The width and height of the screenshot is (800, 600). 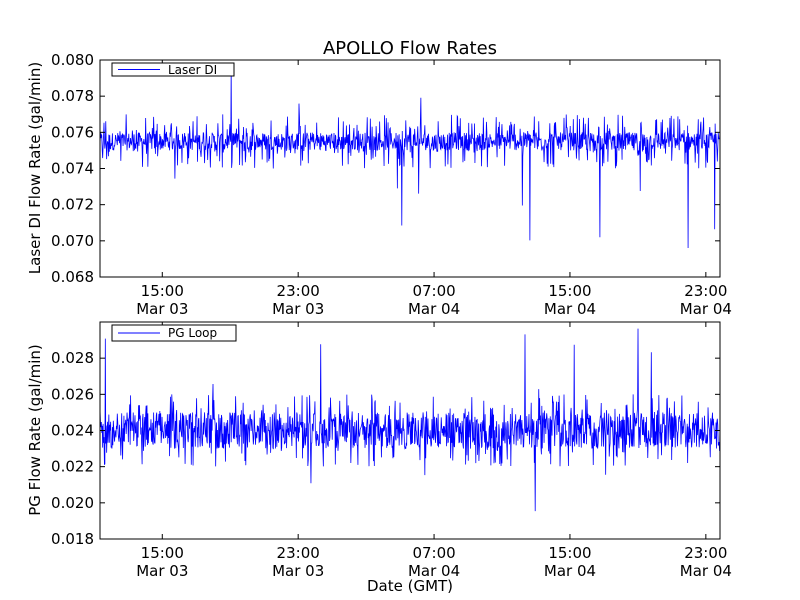 What do you see at coordinates (72, 60) in the screenshot?
I see `y-tick-label: 0.080` at bounding box center [72, 60].